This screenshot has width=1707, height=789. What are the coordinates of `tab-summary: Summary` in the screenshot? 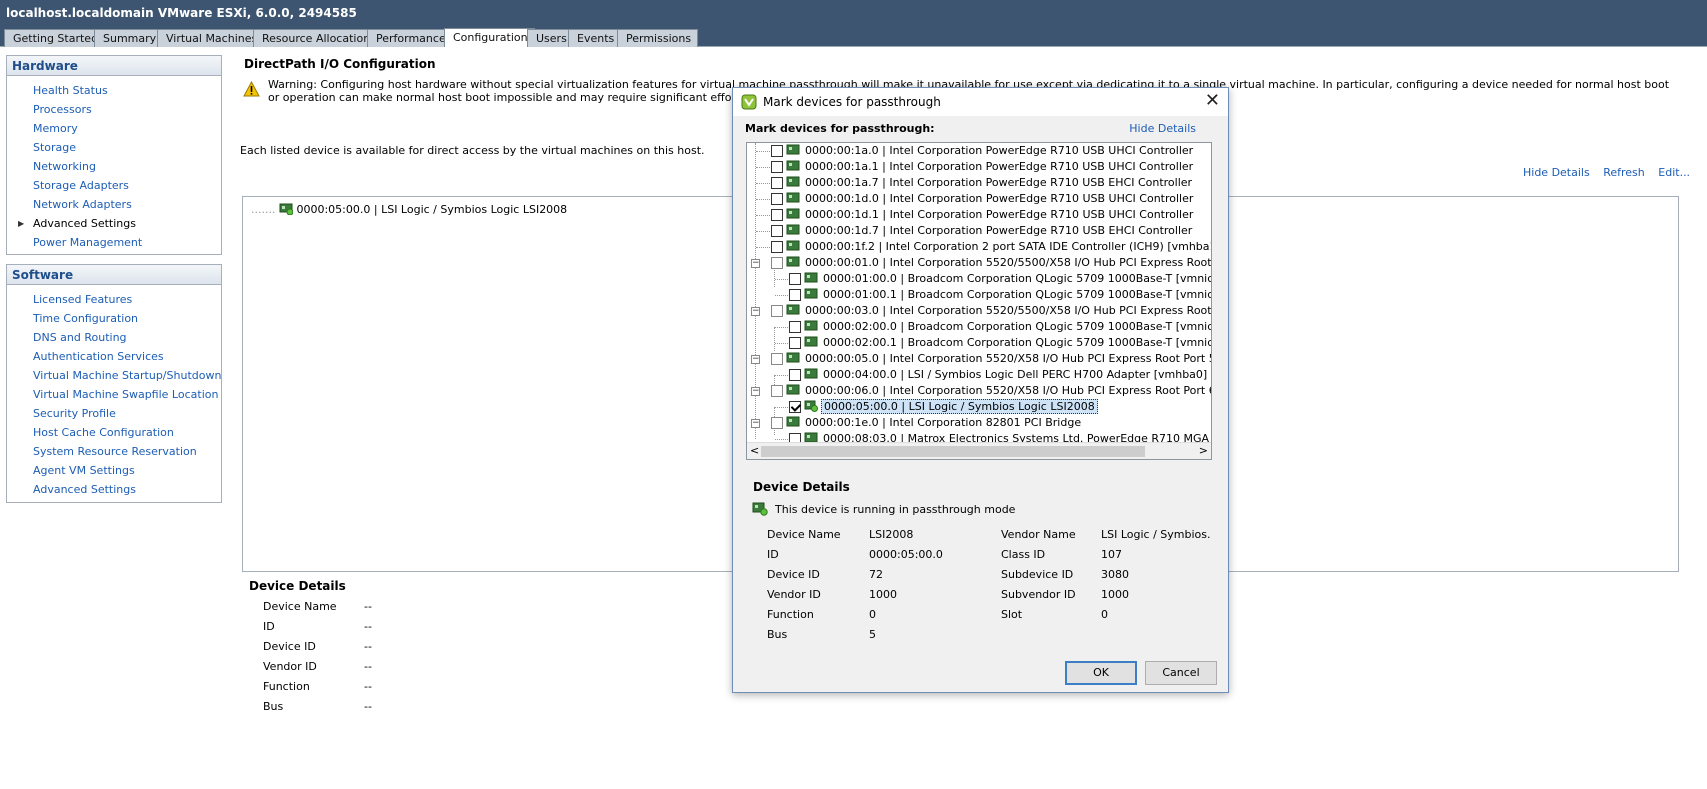 It's located at (129, 38).